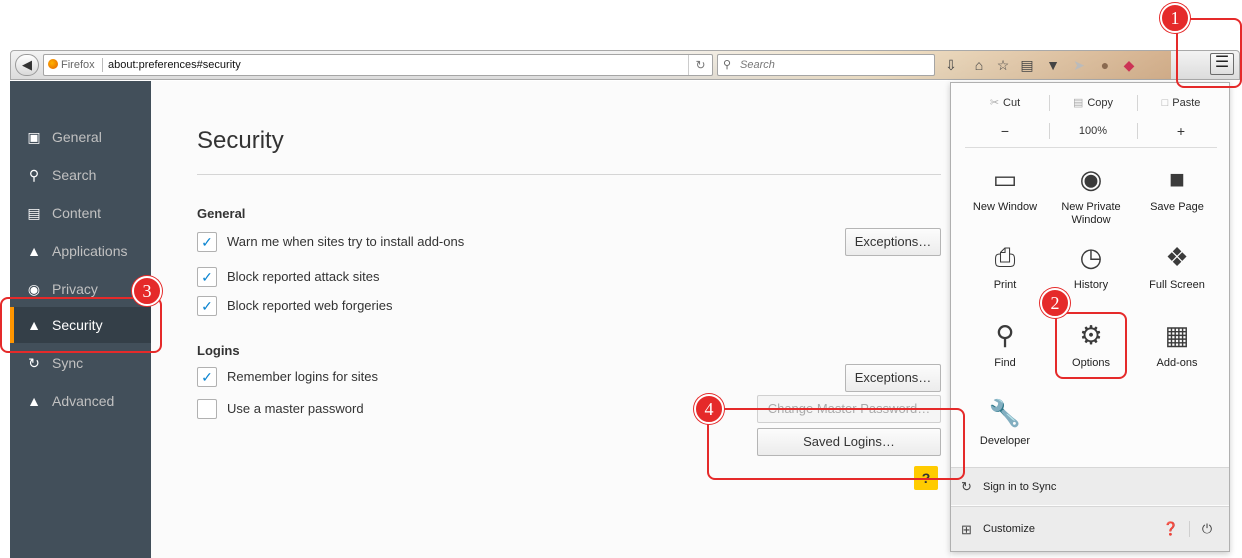 The image size is (1242, 558). I want to click on search-placeholder: Search, so click(757, 65).